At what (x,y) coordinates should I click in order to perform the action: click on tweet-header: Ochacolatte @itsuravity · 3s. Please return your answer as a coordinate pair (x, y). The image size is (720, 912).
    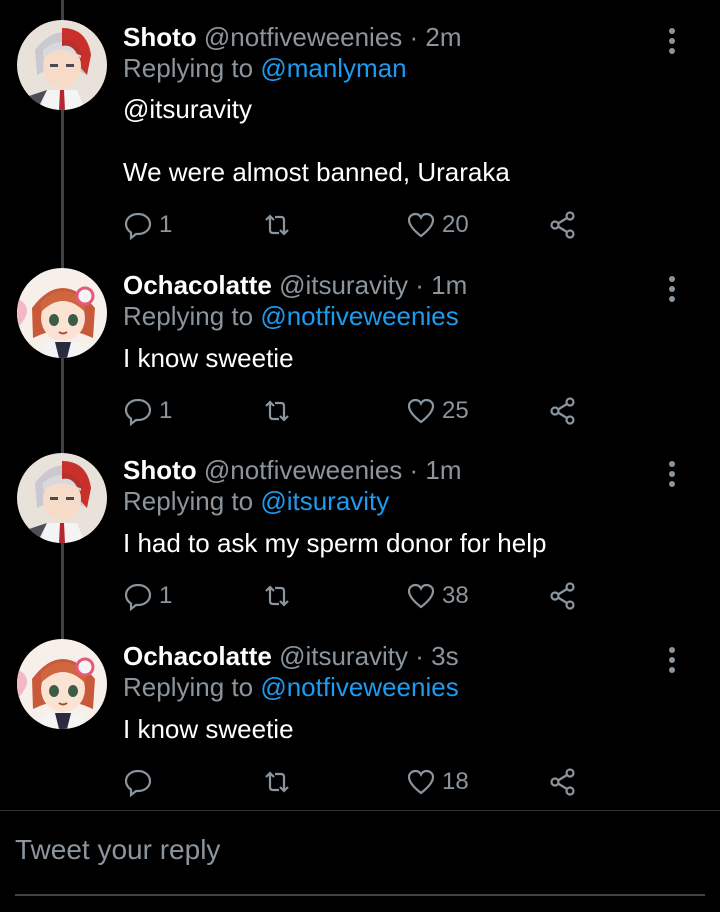
    Looking at the image, I should click on (291, 656).